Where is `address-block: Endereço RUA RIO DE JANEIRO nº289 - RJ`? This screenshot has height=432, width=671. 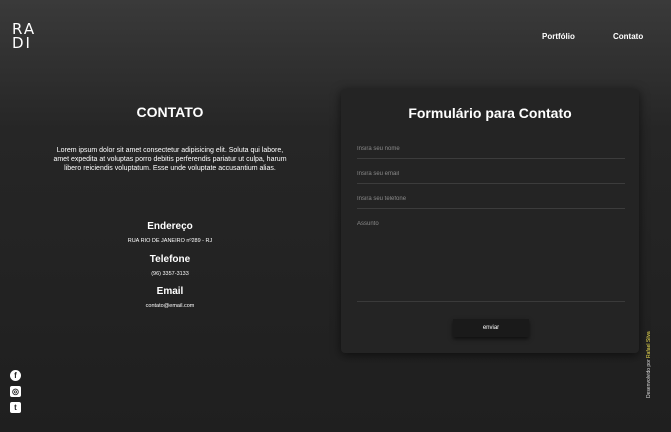
address-block: Endereço RUA RIO DE JANEIRO nº289 - RJ is located at coordinates (170, 232).